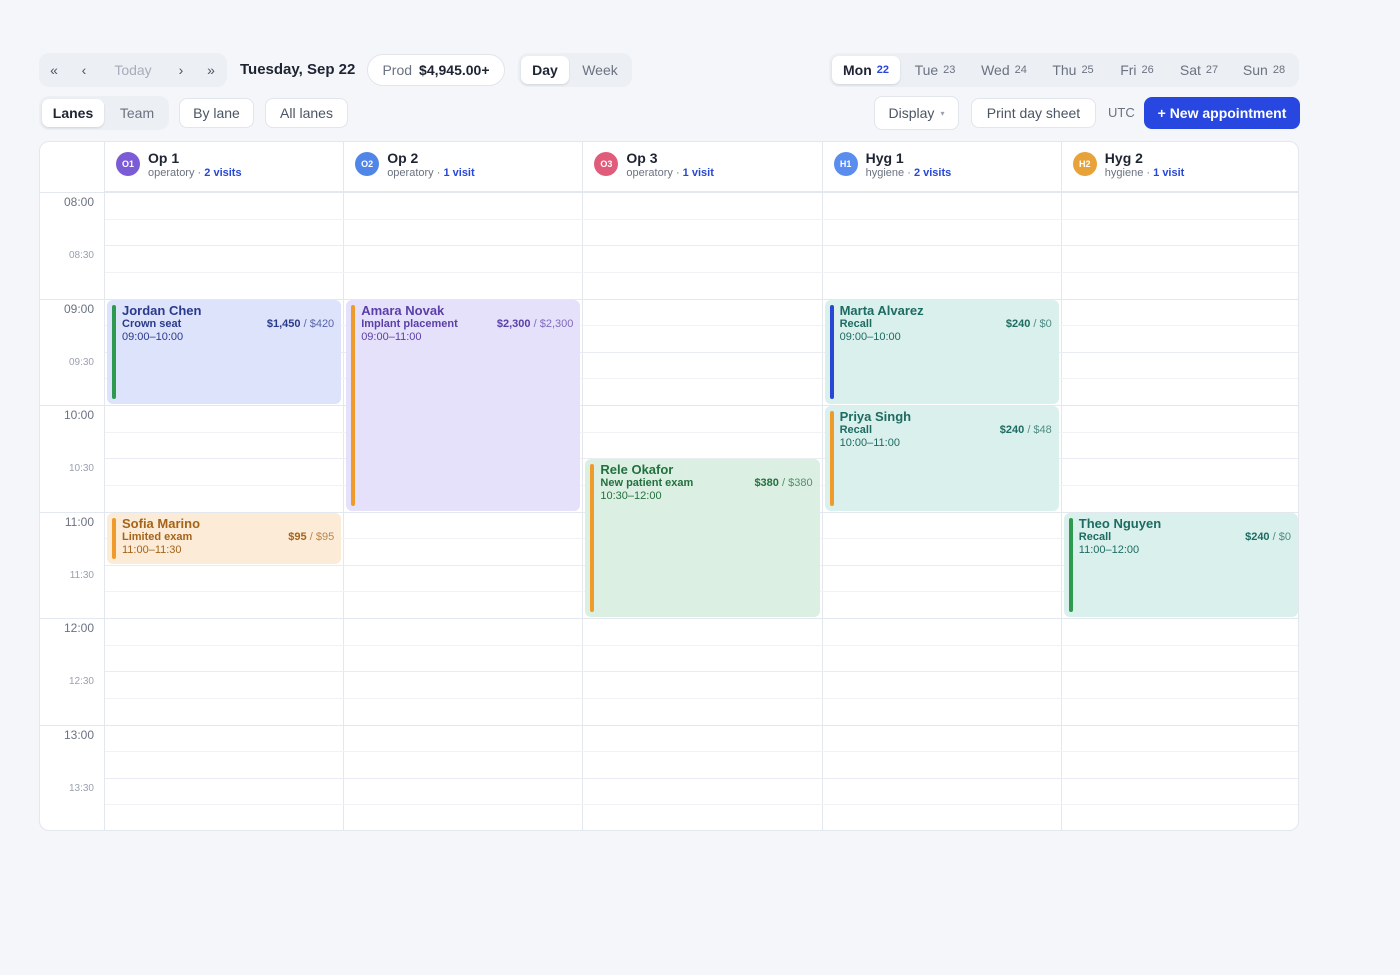 This screenshot has width=1400, height=975. Describe the element at coordinates (403, 158) in the screenshot. I see `lane-name: Op 2` at that location.